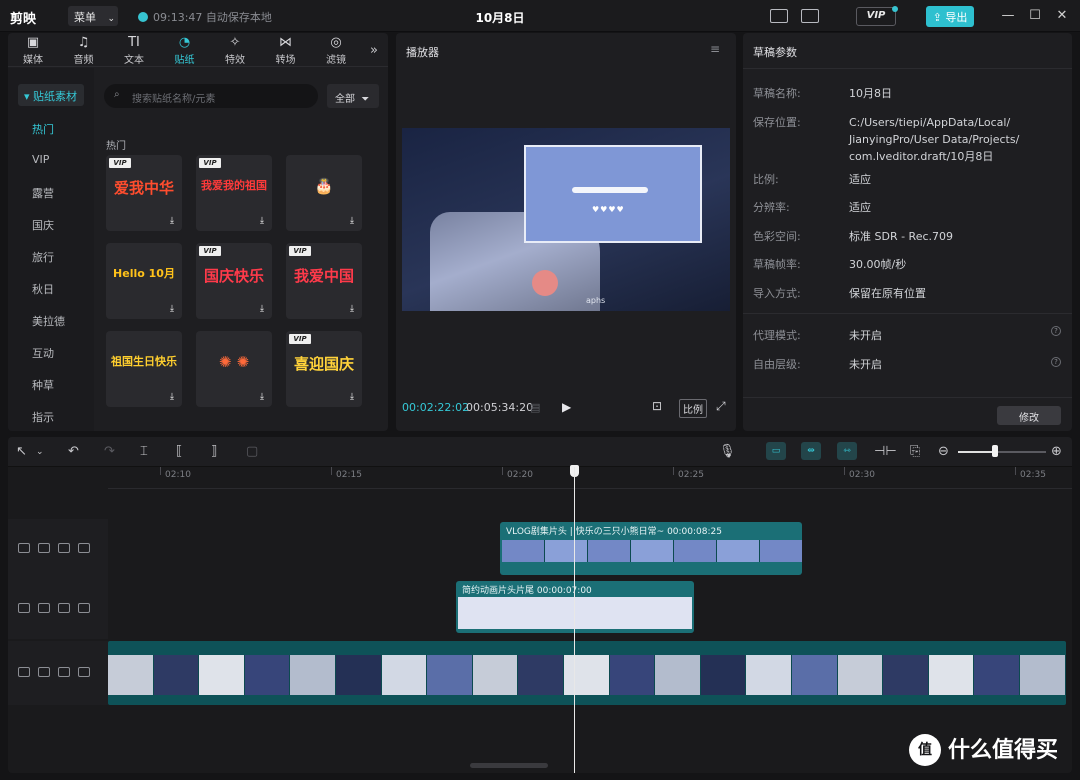 The image size is (1080, 780). I want to click on menu-lines-icon: ≡, so click(715, 49).